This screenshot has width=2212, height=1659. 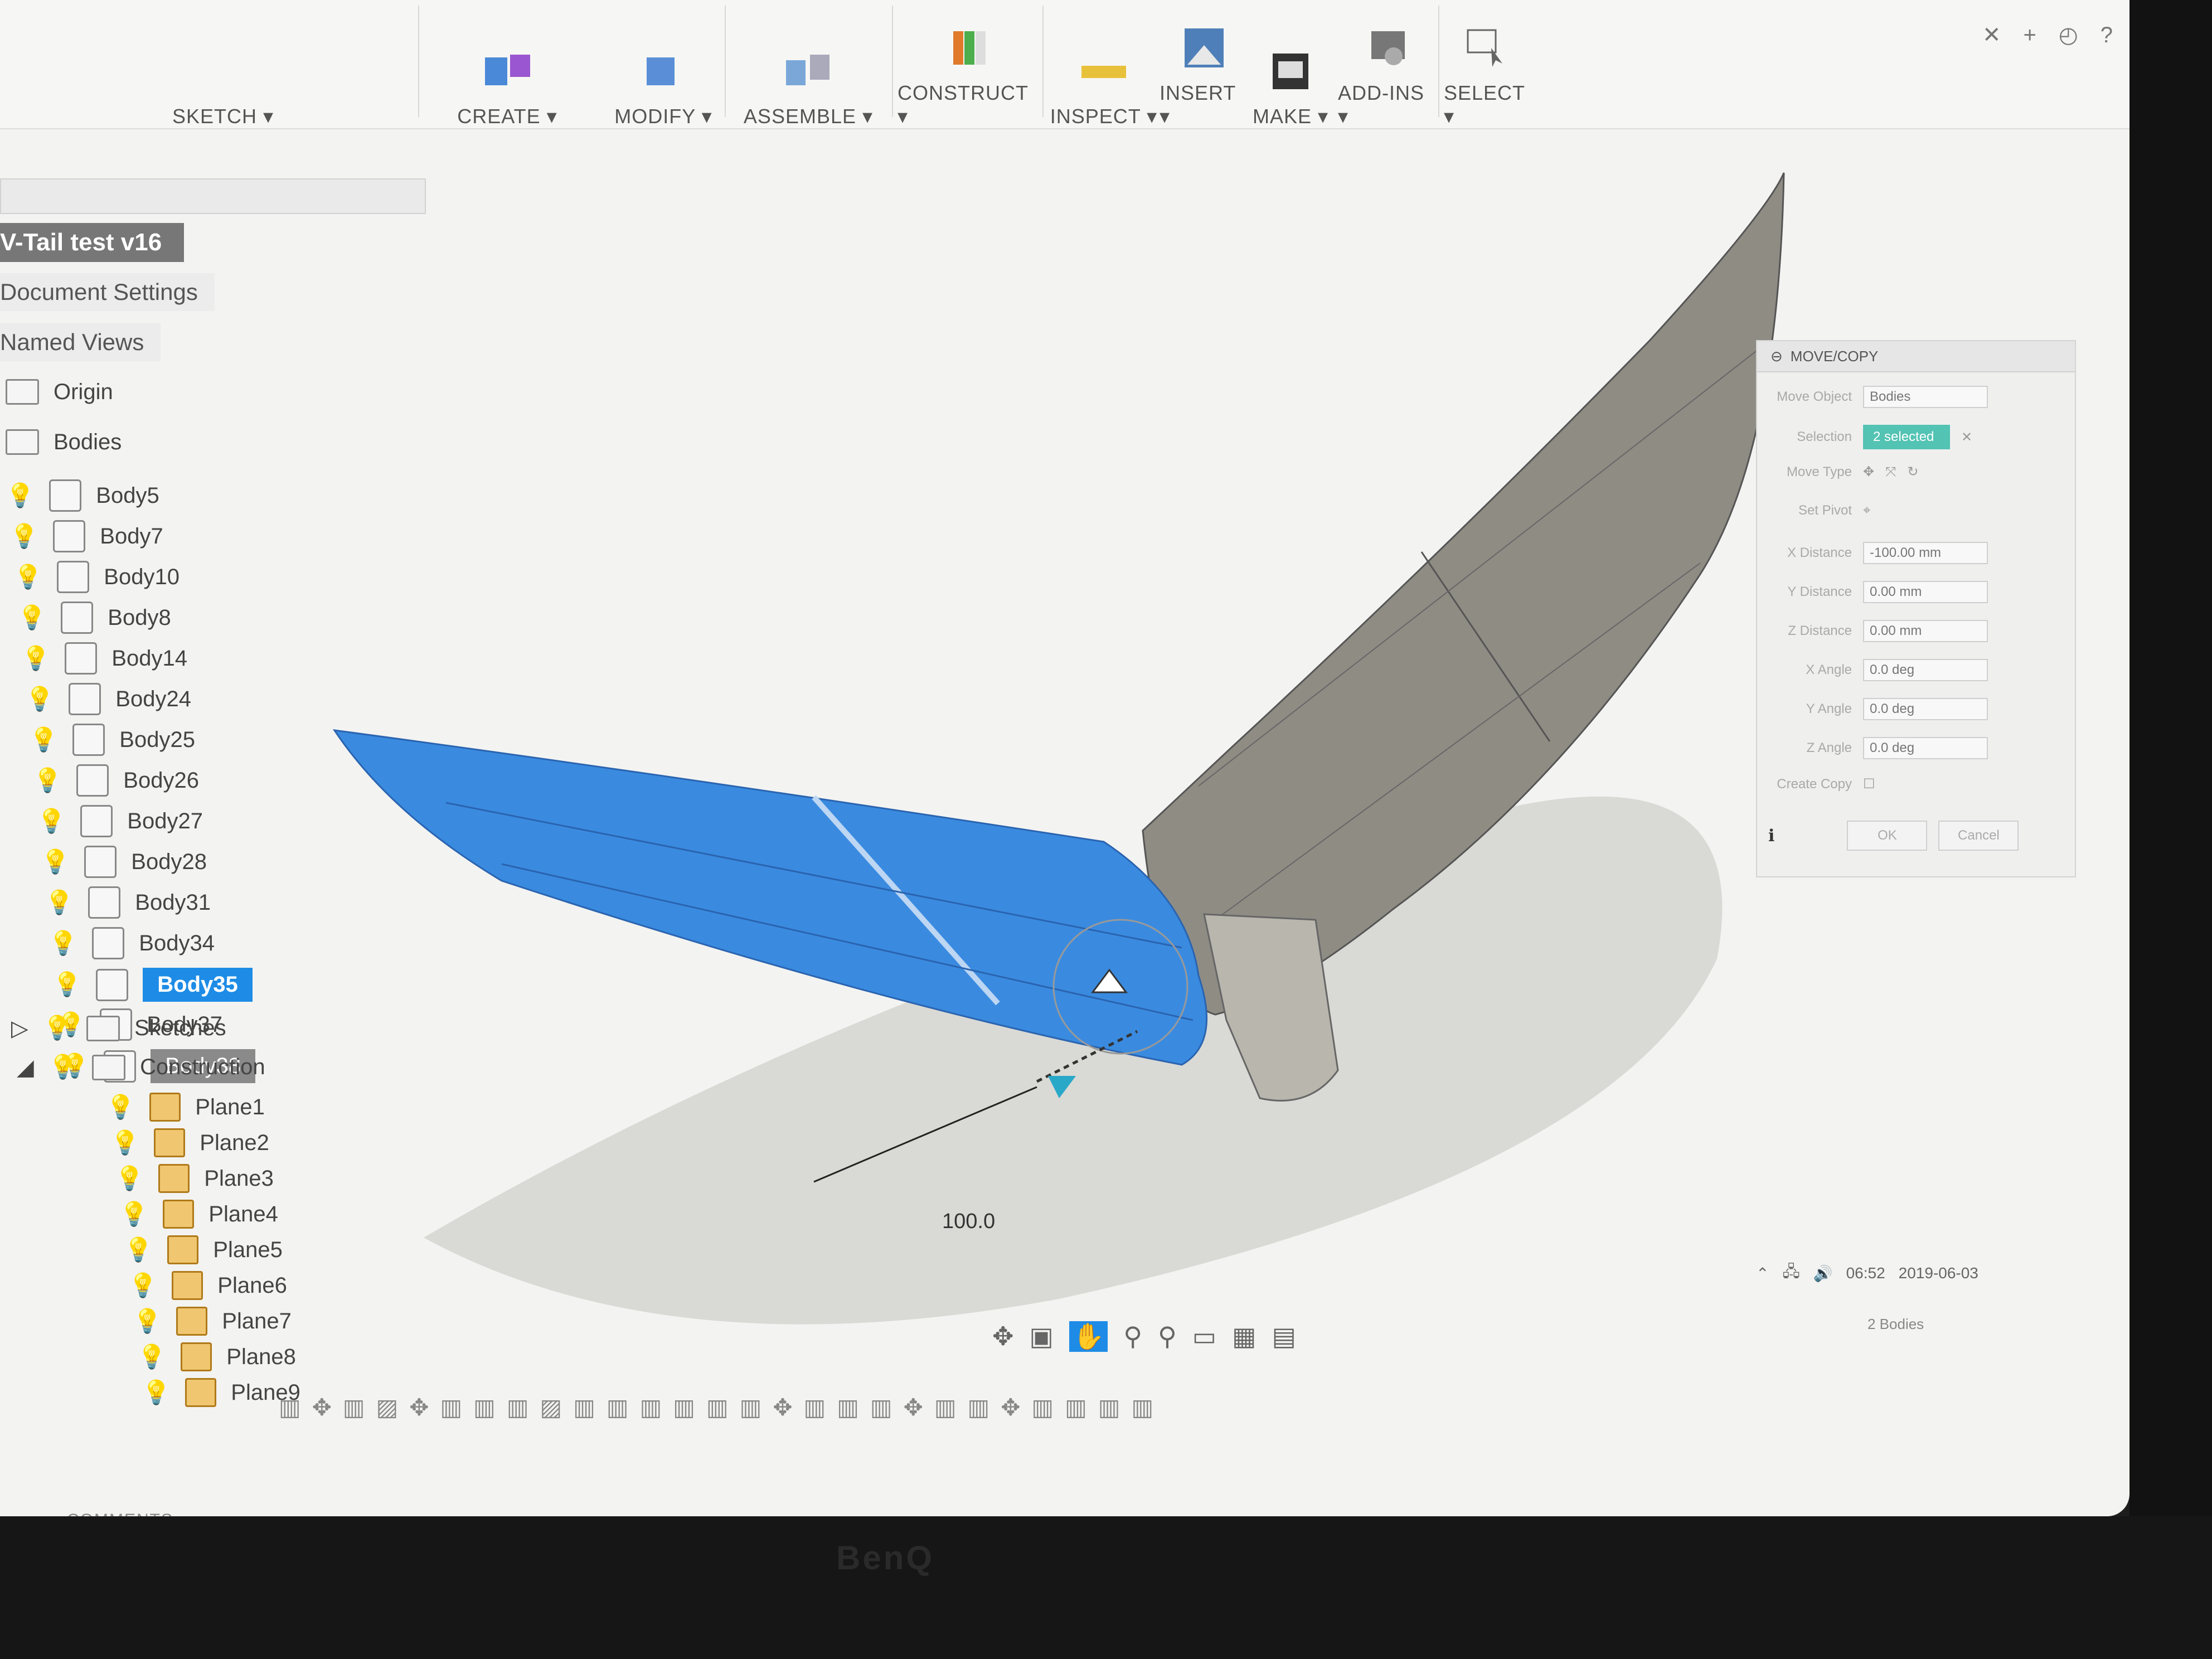 I want to click on collapse-arrow-icon: ◢, so click(x=25, y=1067).